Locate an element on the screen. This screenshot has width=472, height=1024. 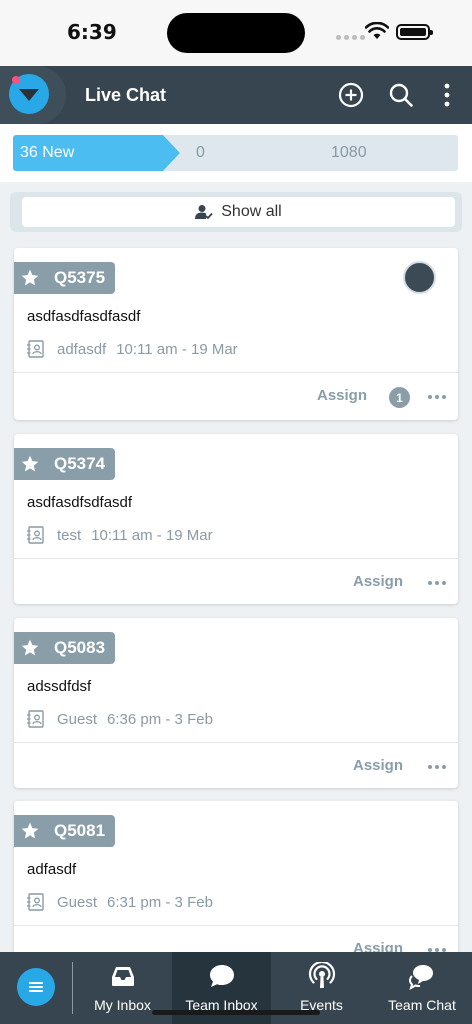
filter-step-open: 0 is located at coordinates (239, 153).